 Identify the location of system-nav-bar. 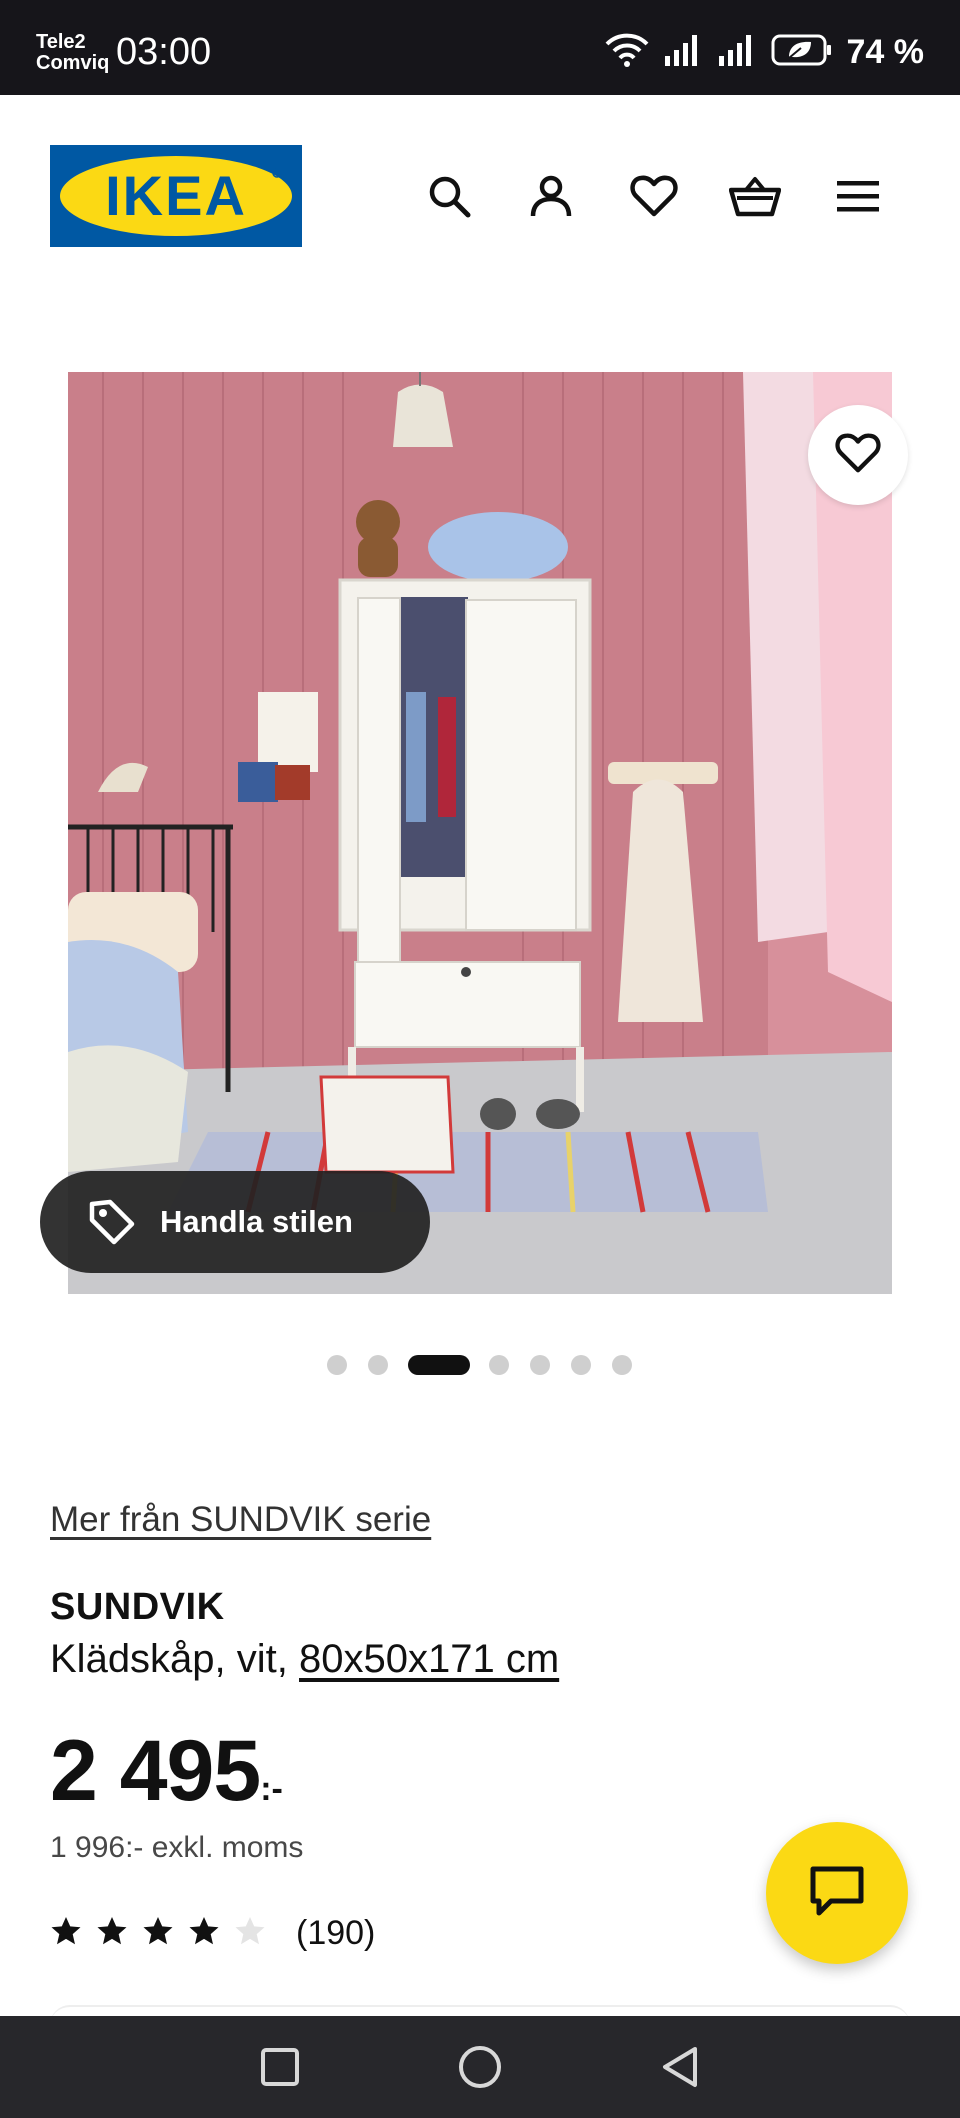
(480, 2067).